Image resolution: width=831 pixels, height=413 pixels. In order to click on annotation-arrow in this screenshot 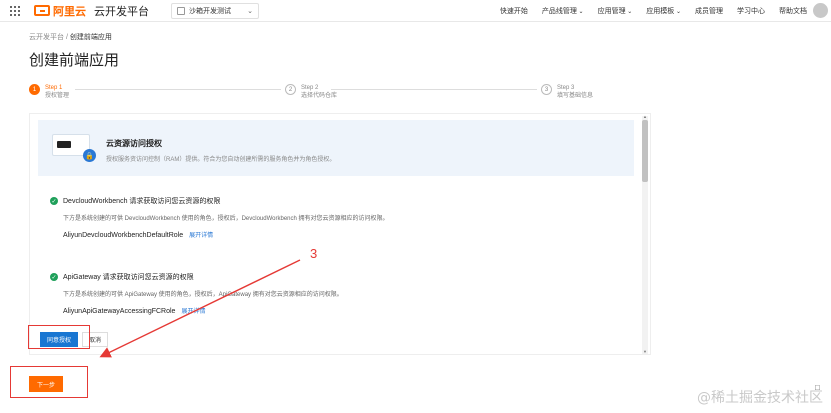, I will do `click(200, 308)`.